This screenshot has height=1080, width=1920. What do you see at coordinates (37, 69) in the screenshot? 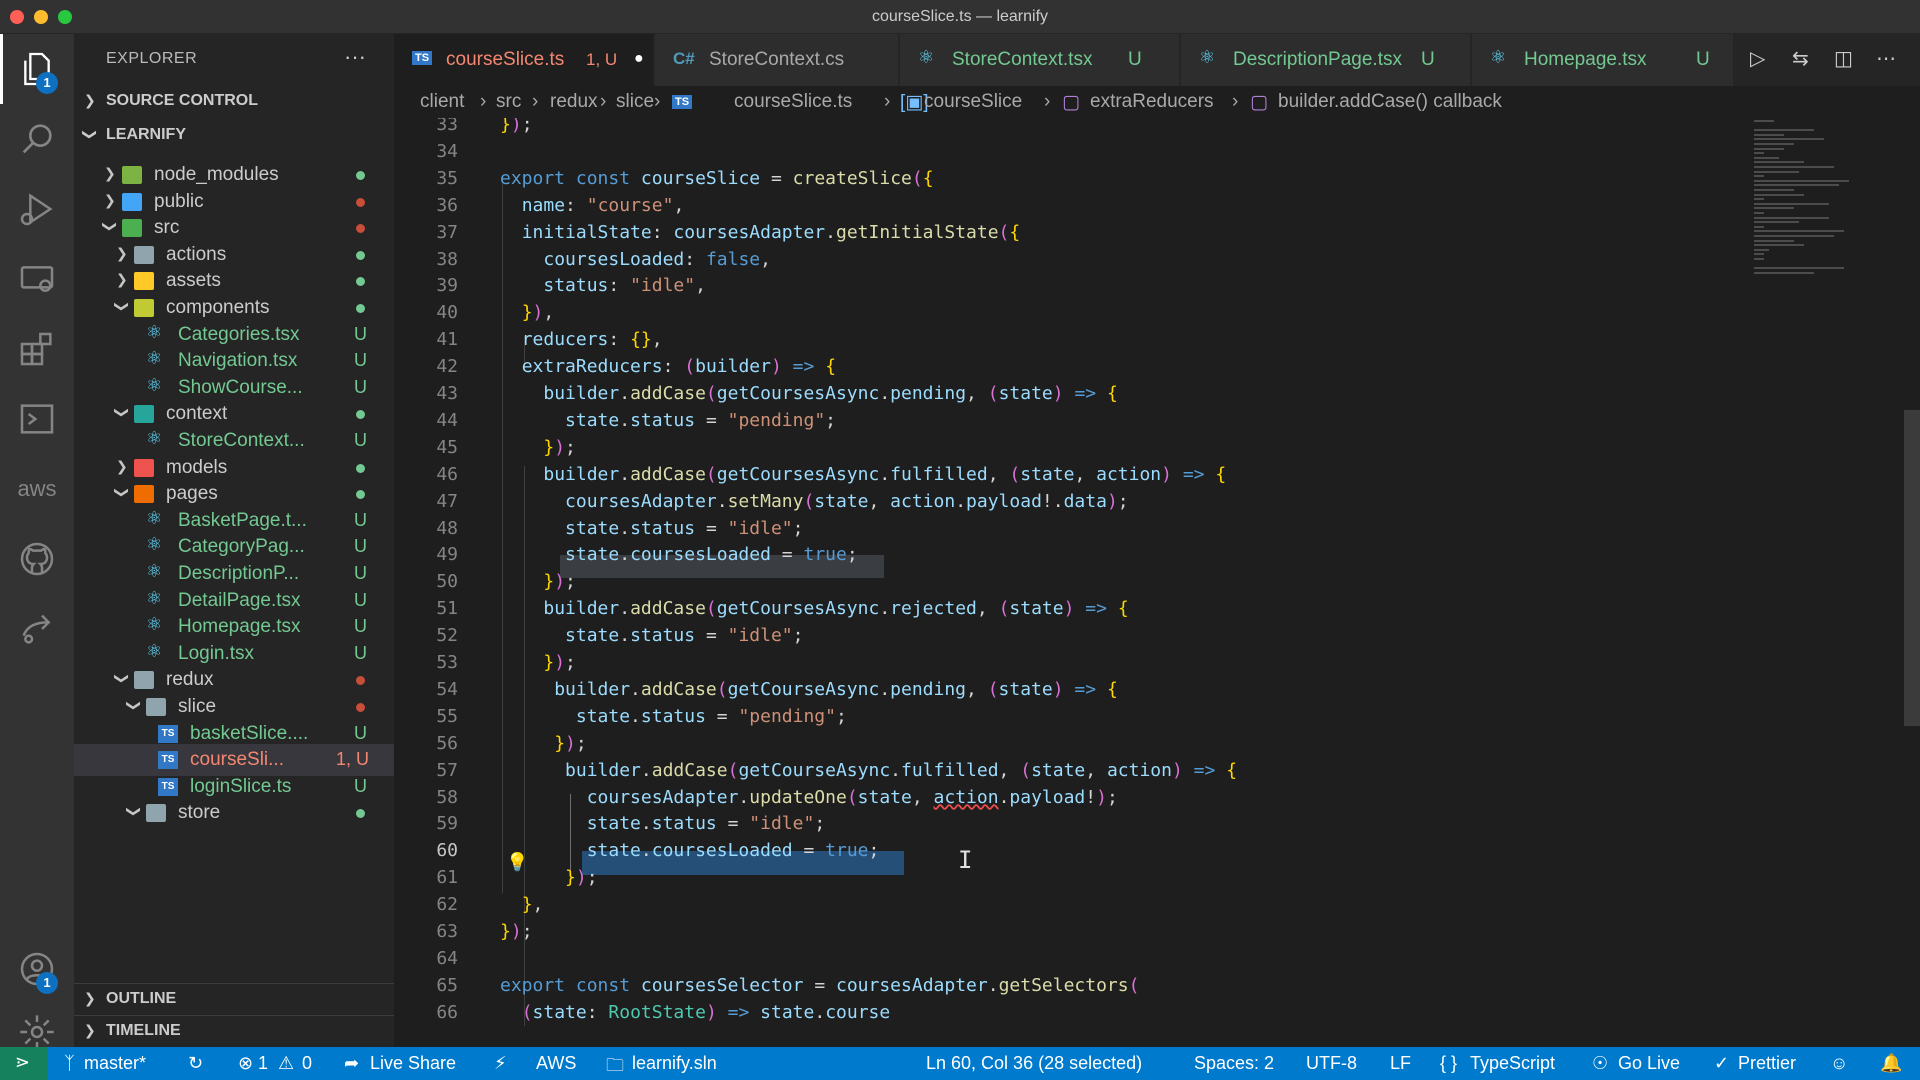
I see `explorer-icon` at bounding box center [37, 69].